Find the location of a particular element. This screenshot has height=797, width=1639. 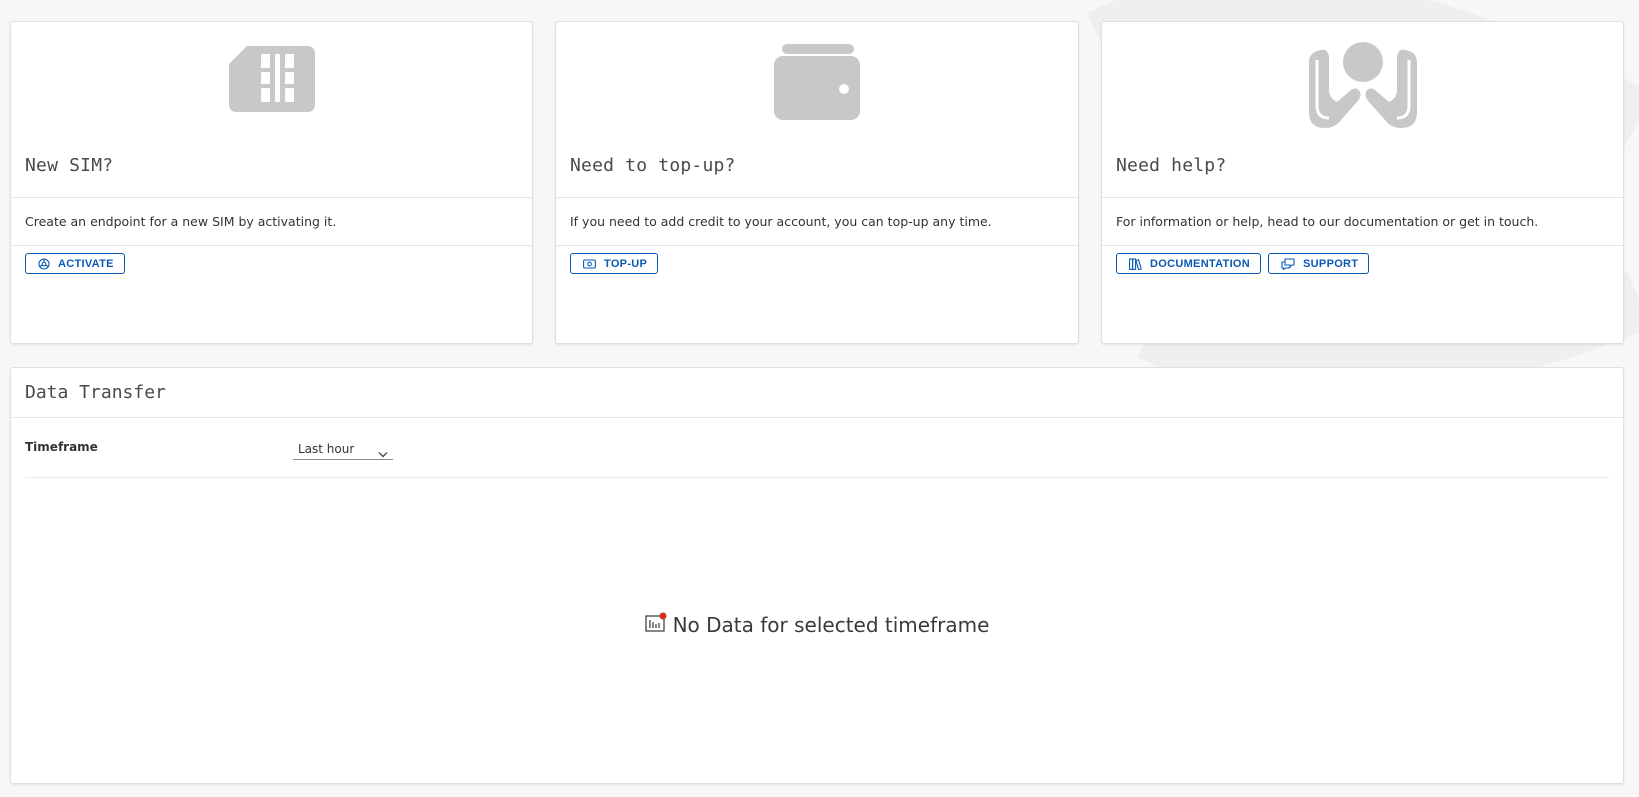

timeframe-select: Last hour is located at coordinates (343, 450).